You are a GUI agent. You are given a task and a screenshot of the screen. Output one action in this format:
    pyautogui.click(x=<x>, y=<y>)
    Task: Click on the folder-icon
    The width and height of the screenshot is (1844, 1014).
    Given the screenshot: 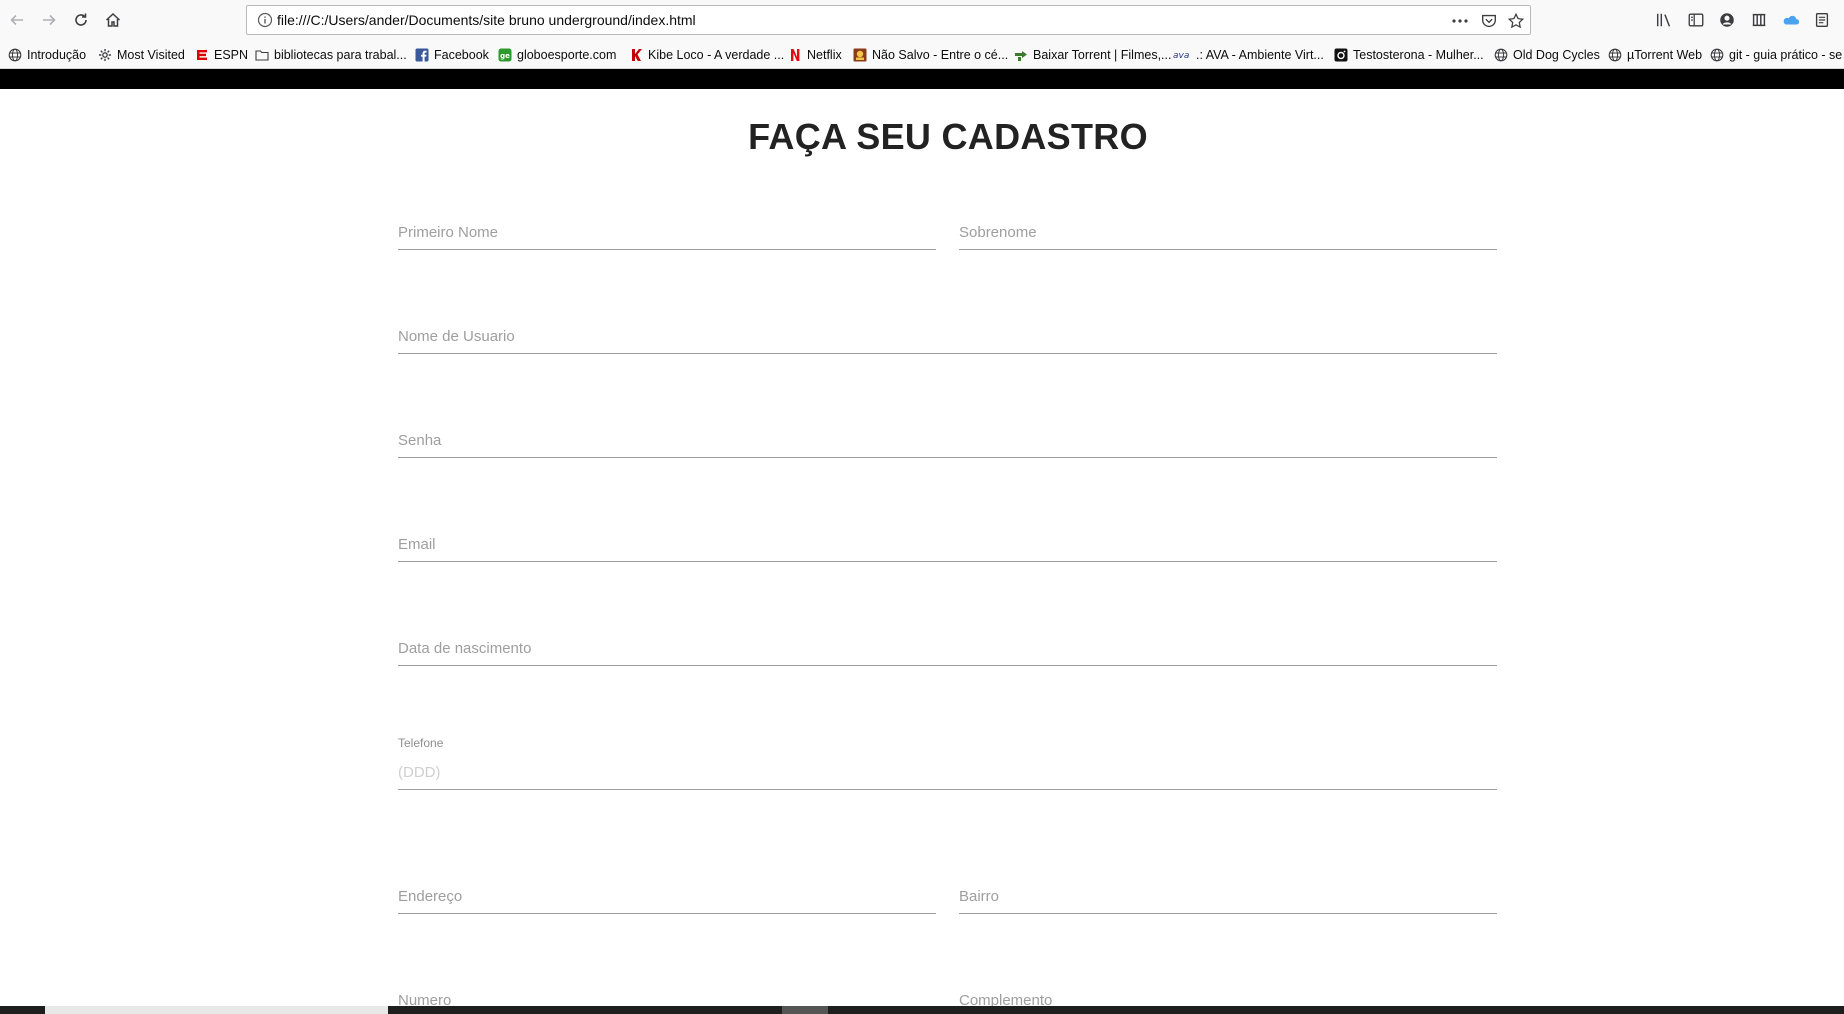 What is the action you would take?
    pyautogui.click(x=262, y=55)
    